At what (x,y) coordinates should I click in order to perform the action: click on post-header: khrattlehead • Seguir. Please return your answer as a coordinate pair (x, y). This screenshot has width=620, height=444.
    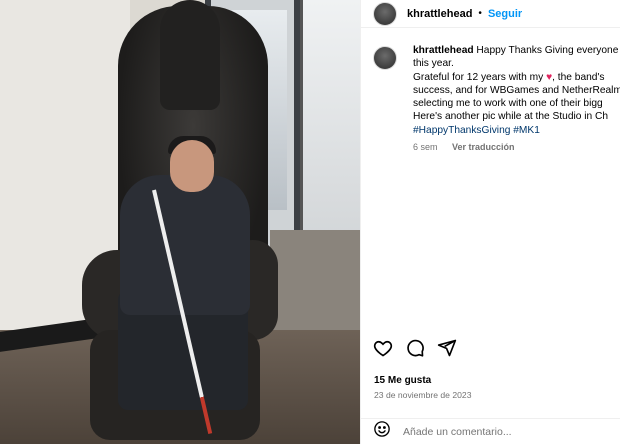
    Looking at the image, I should click on (490, 14).